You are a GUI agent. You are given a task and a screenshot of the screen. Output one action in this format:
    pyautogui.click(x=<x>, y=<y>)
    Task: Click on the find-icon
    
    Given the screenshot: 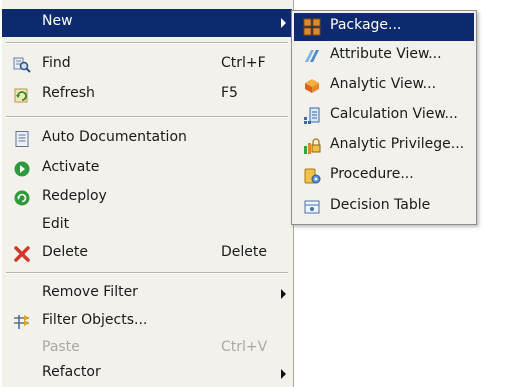 What is the action you would take?
    pyautogui.click(x=22, y=65)
    